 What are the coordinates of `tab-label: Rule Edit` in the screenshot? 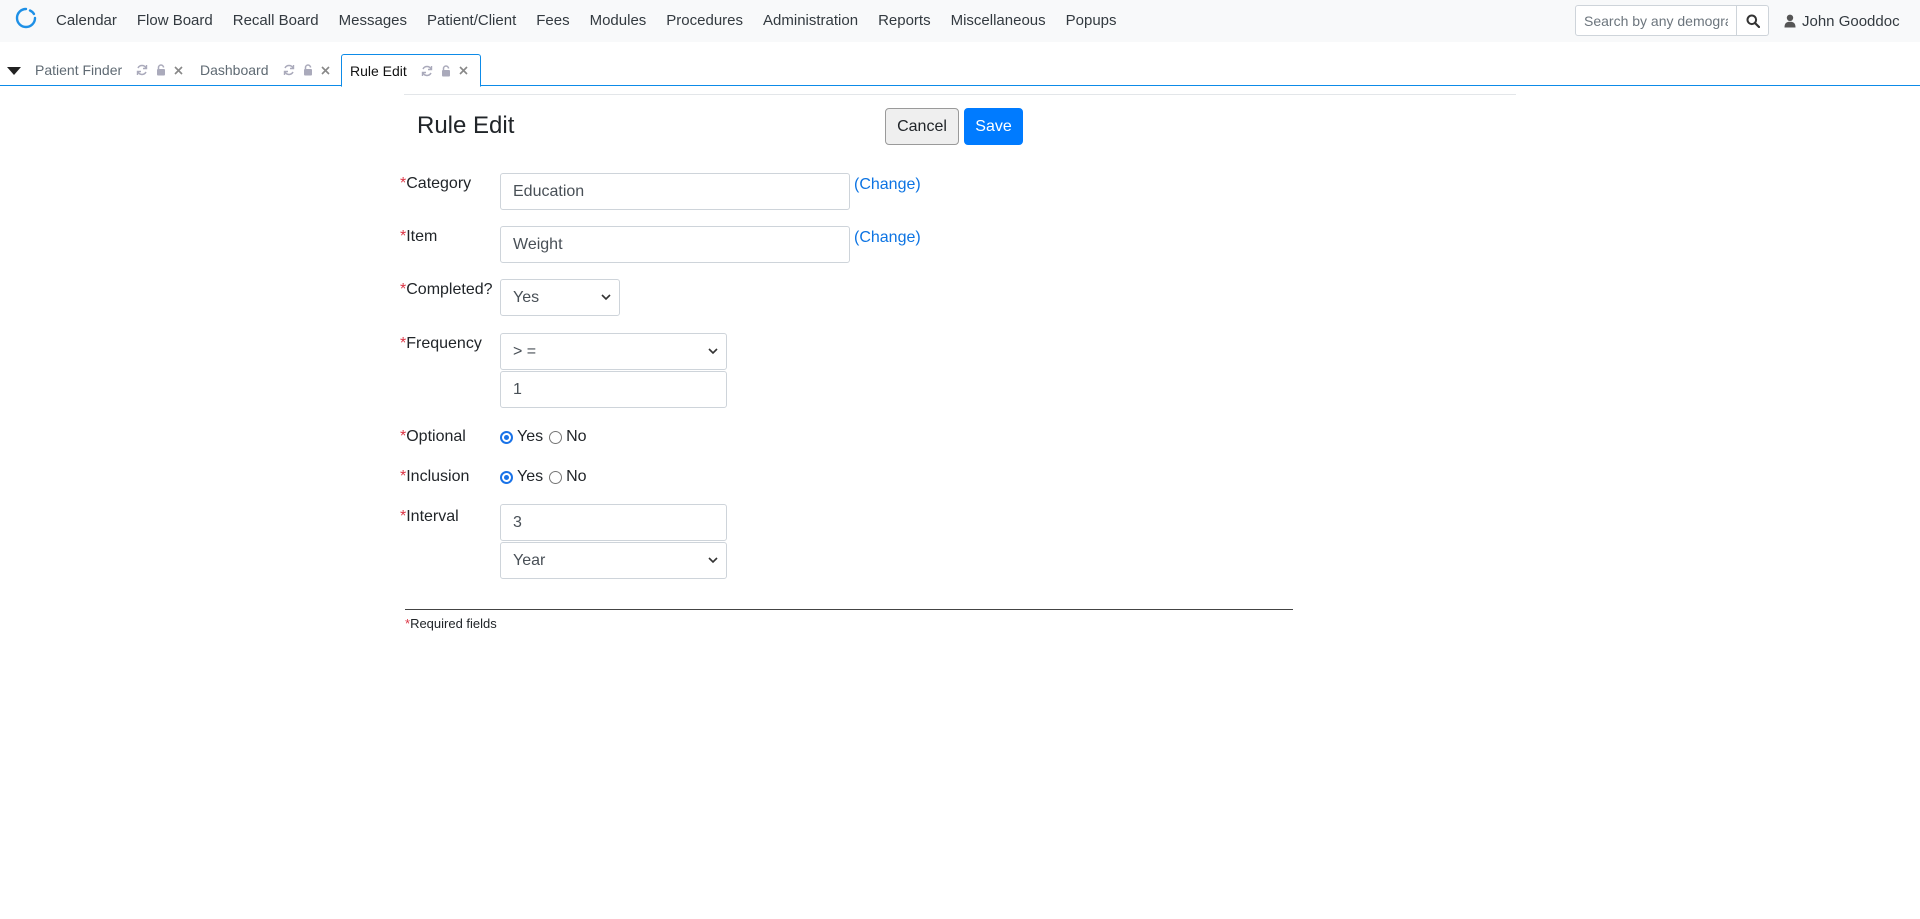 It's located at (378, 70).